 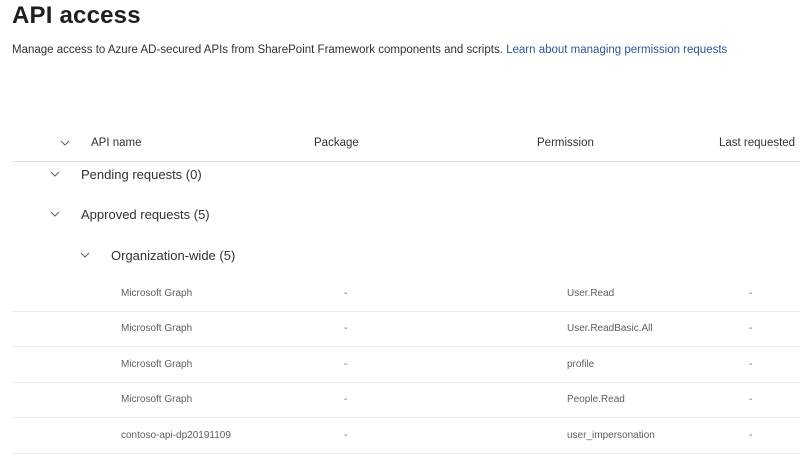 What do you see at coordinates (616, 50) in the screenshot?
I see `learn-more-link: Learn about managing permission requests` at bounding box center [616, 50].